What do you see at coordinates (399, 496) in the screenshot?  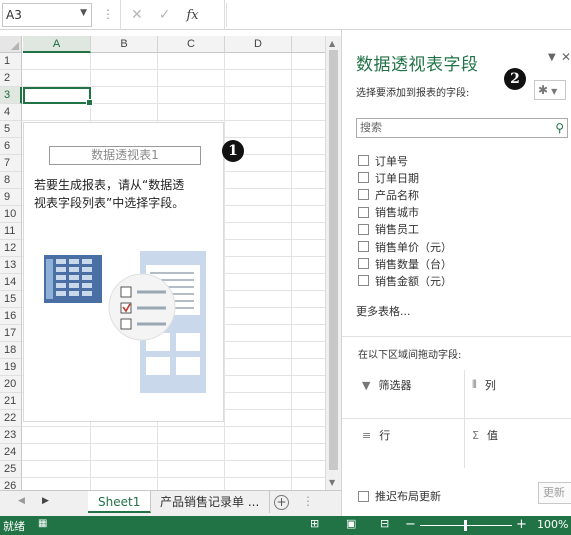 I see `defer-update-option: 推迟布局更新` at bounding box center [399, 496].